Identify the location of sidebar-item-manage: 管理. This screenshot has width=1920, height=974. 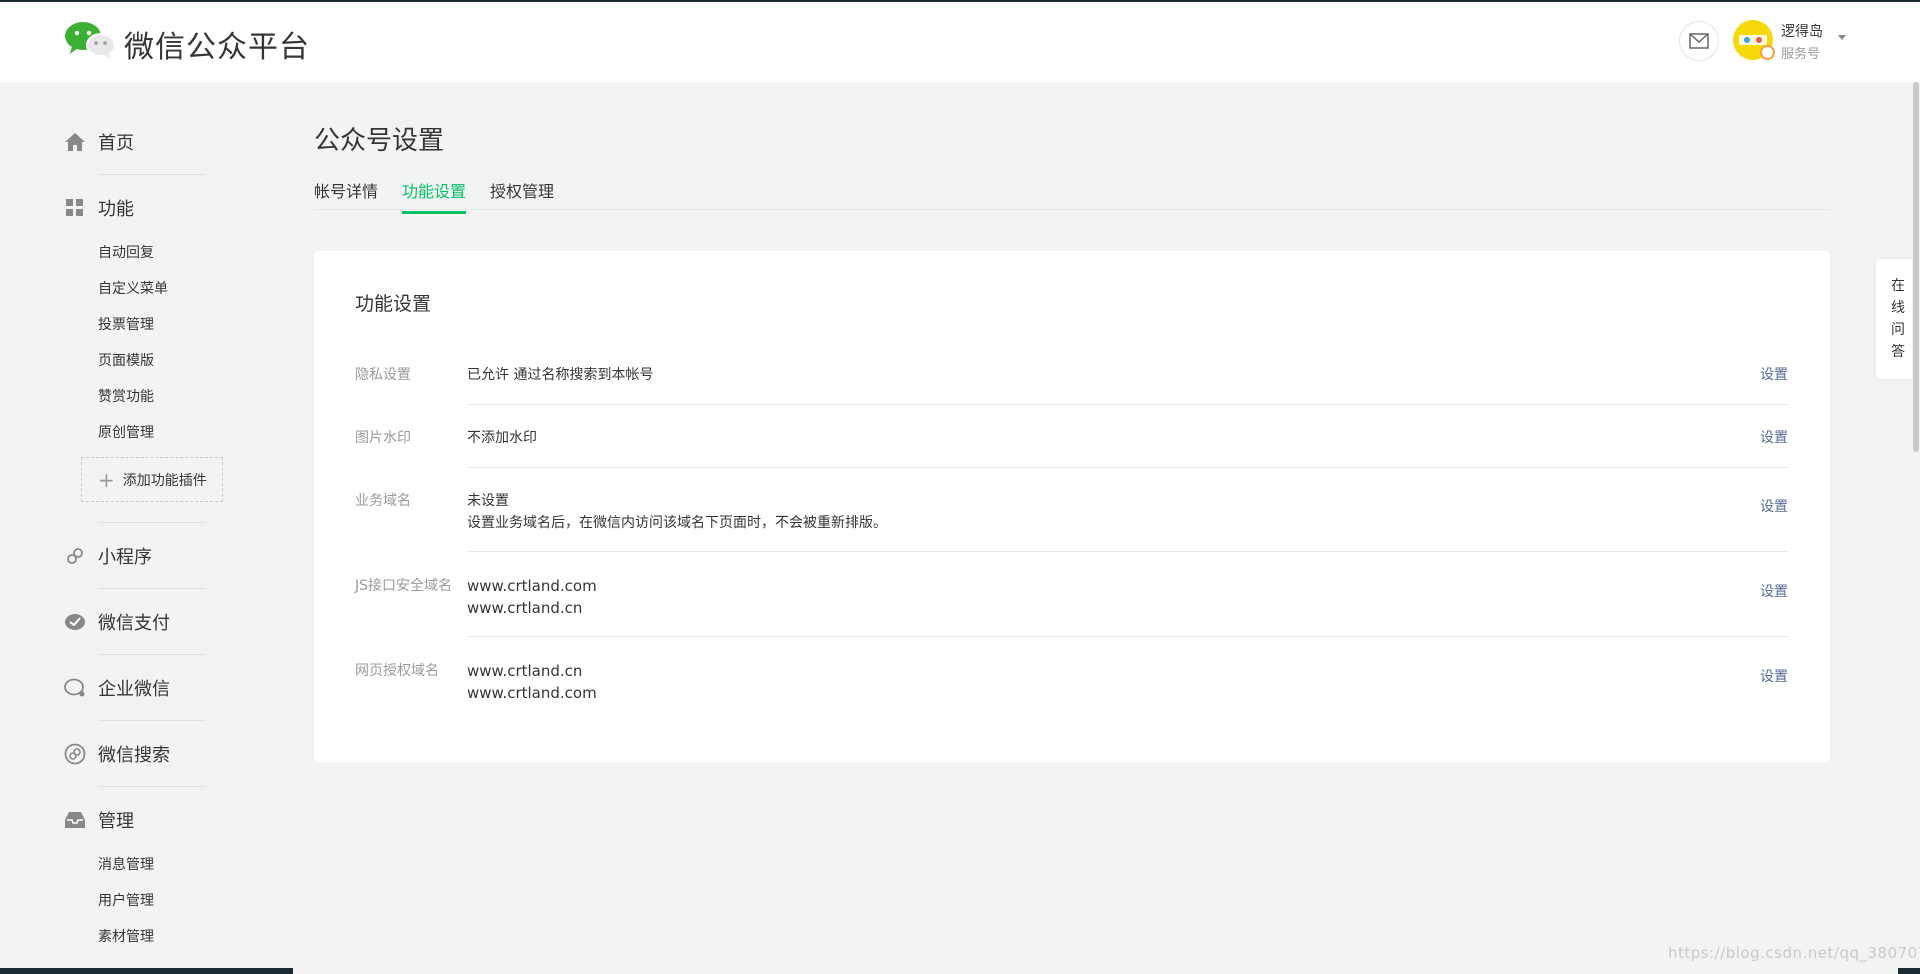
(99, 820).